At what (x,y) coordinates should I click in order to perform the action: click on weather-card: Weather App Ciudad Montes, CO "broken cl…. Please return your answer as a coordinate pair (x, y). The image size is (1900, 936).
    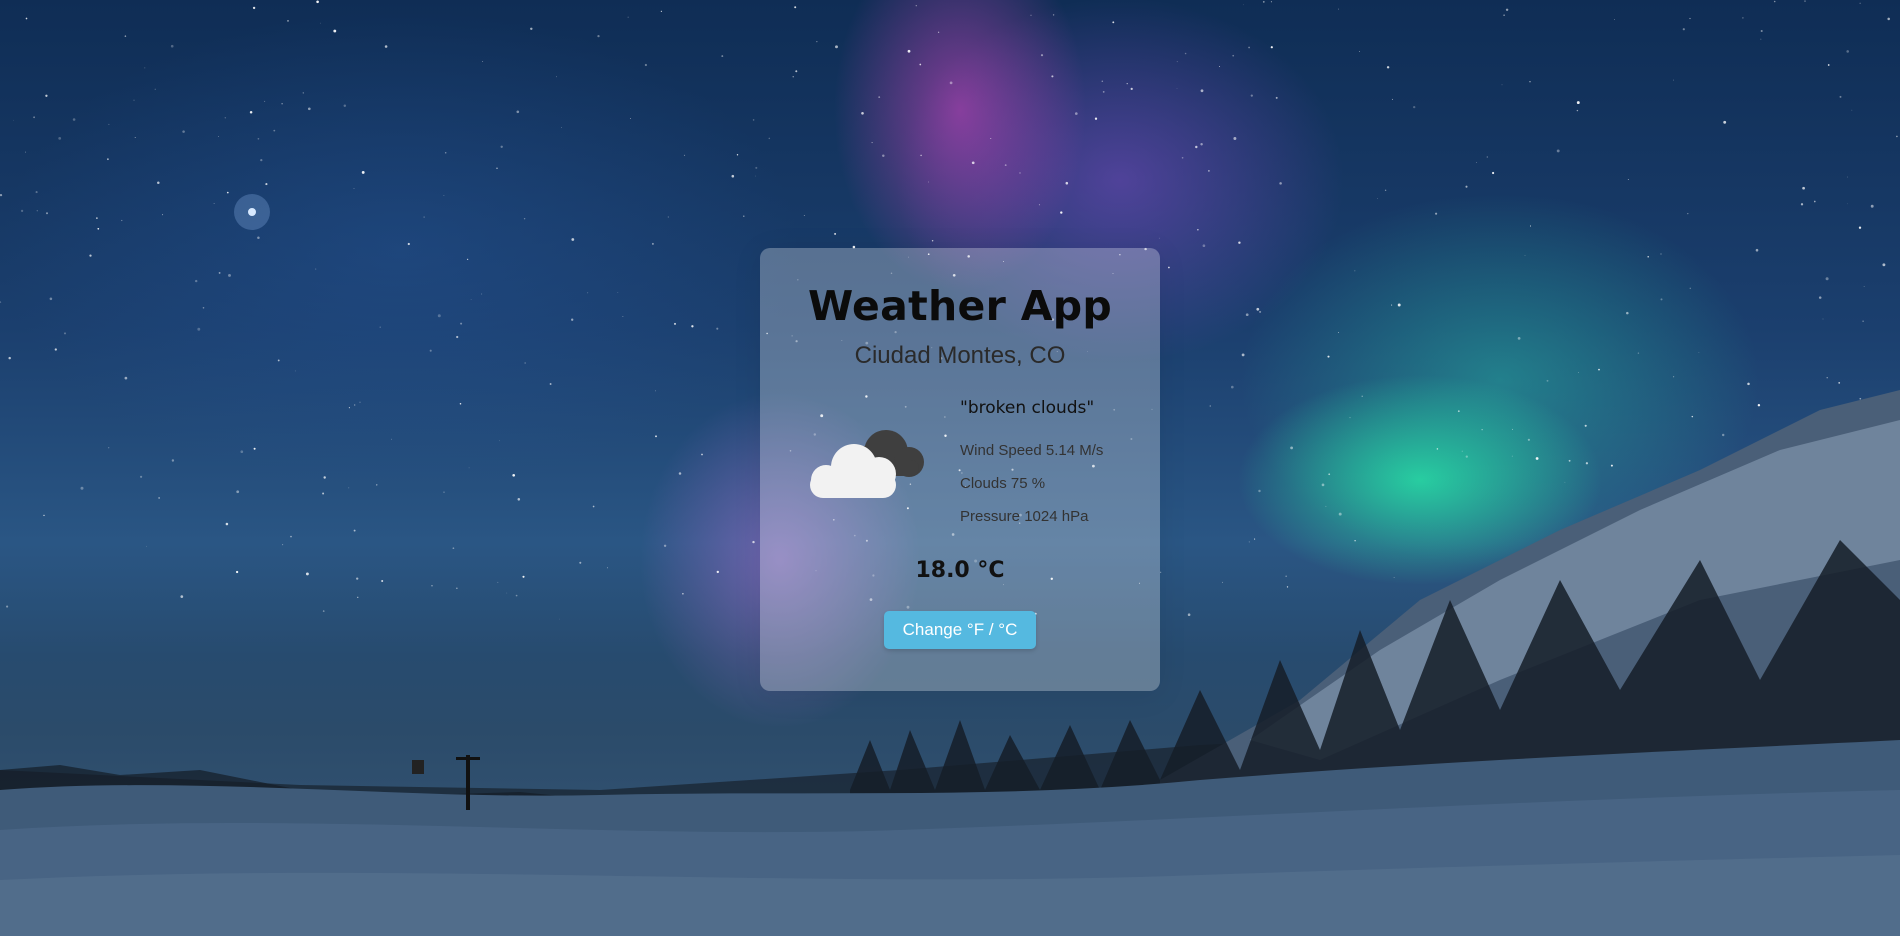
    Looking at the image, I should click on (960, 469).